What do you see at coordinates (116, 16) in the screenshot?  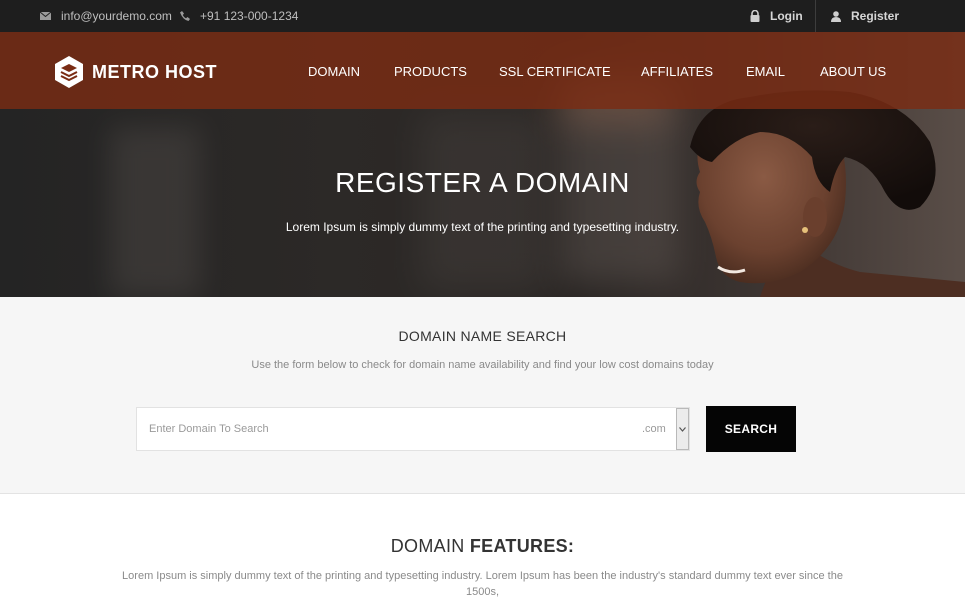 I see `contact-email-text: info@yourdemo.com` at bounding box center [116, 16].